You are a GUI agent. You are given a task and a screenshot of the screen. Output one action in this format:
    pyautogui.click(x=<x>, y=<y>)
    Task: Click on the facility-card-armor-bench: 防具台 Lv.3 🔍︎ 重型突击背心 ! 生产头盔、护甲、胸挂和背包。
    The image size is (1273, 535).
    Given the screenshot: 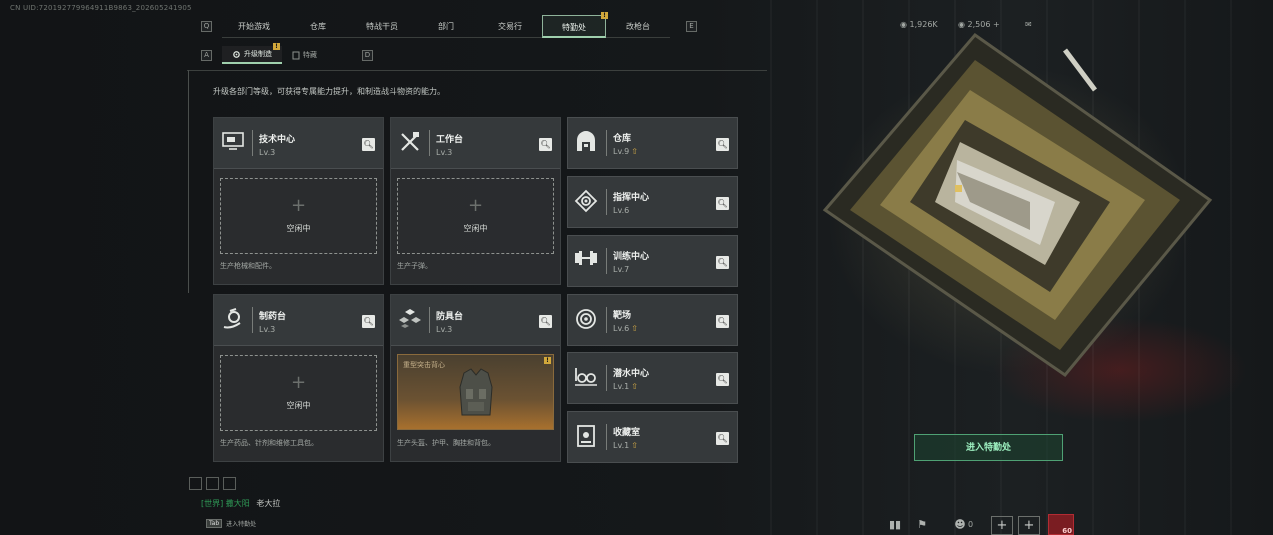 What is the action you would take?
    pyautogui.click(x=475, y=378)
    